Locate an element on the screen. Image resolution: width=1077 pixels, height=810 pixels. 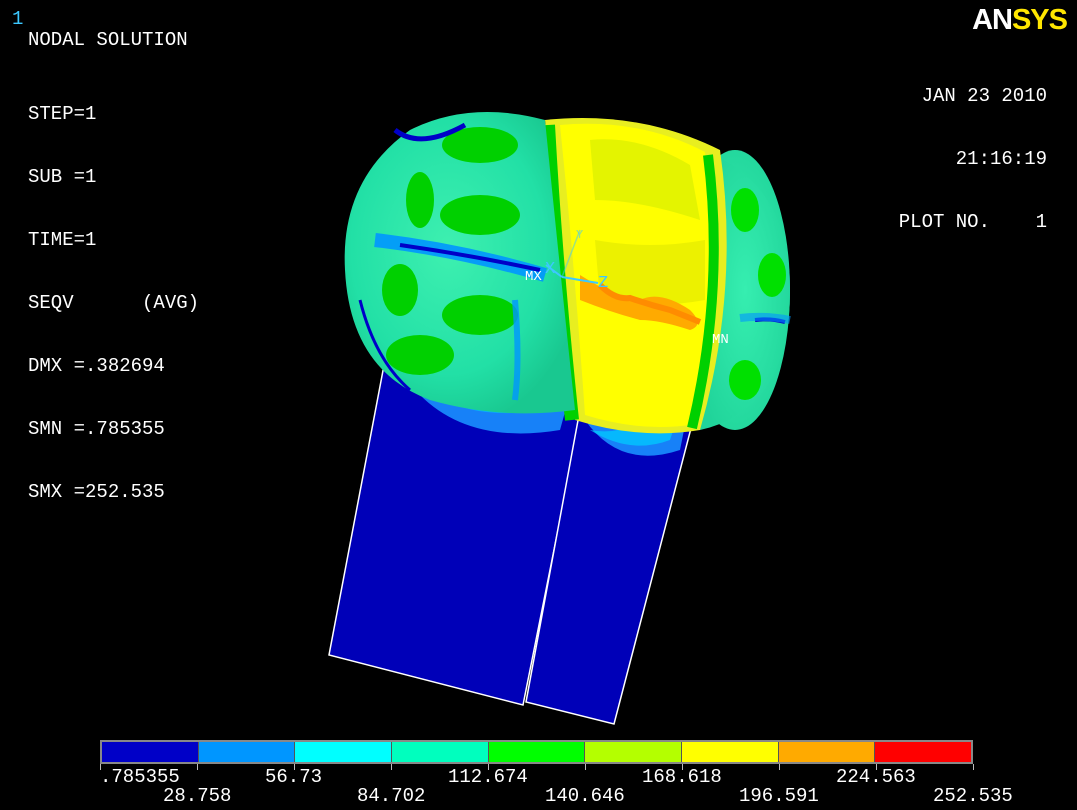
param-smn: SMN =.785355 is located at coordinates (96, 429).